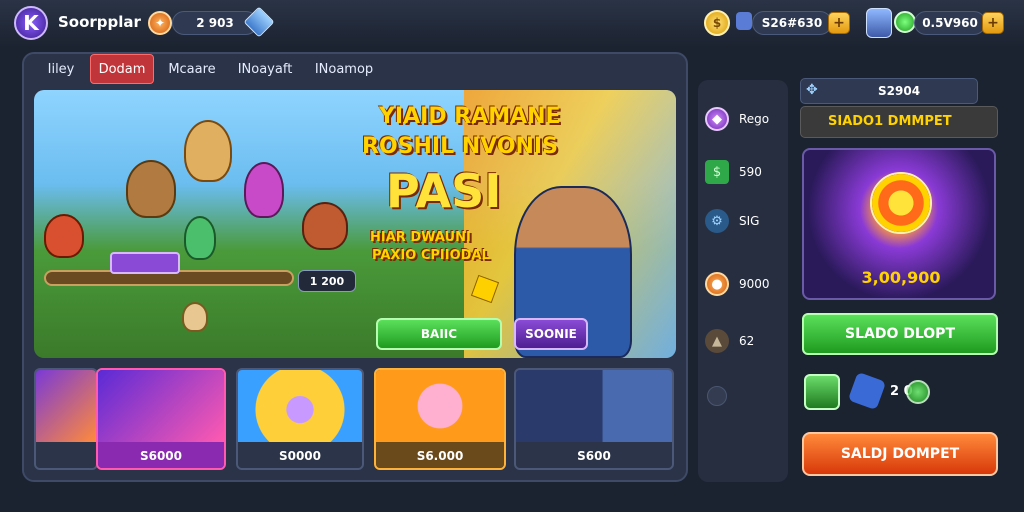 This screenshot has width=1024, height=512. Describe the element at coordinates (66, 455) in the screenshot. I see `card-price` at that location.